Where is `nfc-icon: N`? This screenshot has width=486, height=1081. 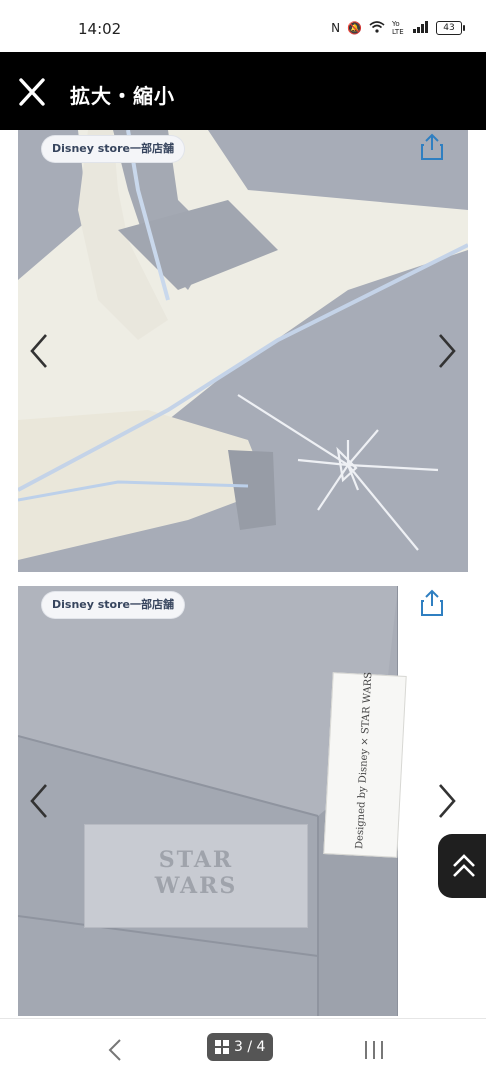
nfc-icon: N is located at coordinates (336, 28).